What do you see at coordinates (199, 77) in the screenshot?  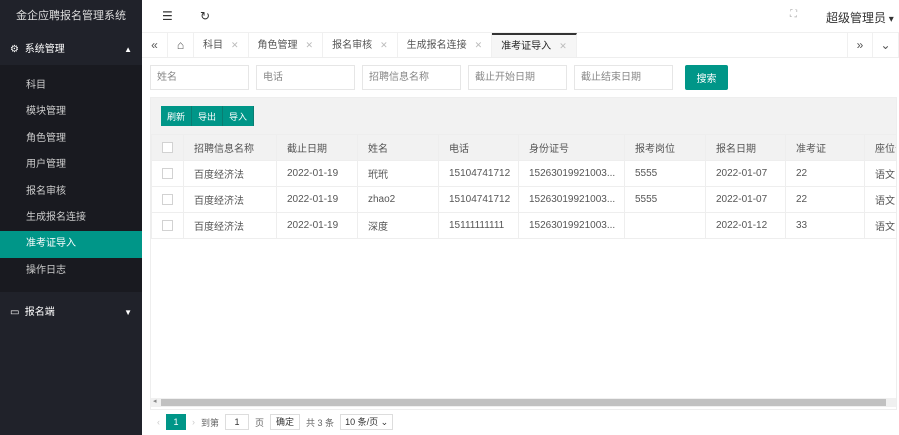 I see `name-input` at bounding box center [199, 77].